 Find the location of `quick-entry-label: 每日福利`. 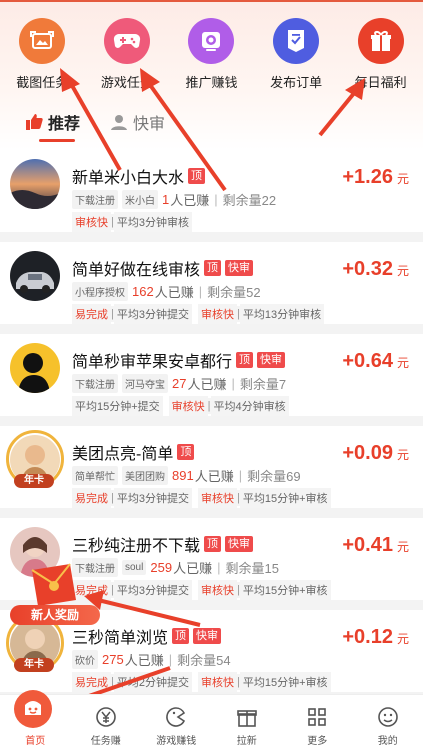

quick-entry-label: 每日福利 is located at coordinates (380, 82).